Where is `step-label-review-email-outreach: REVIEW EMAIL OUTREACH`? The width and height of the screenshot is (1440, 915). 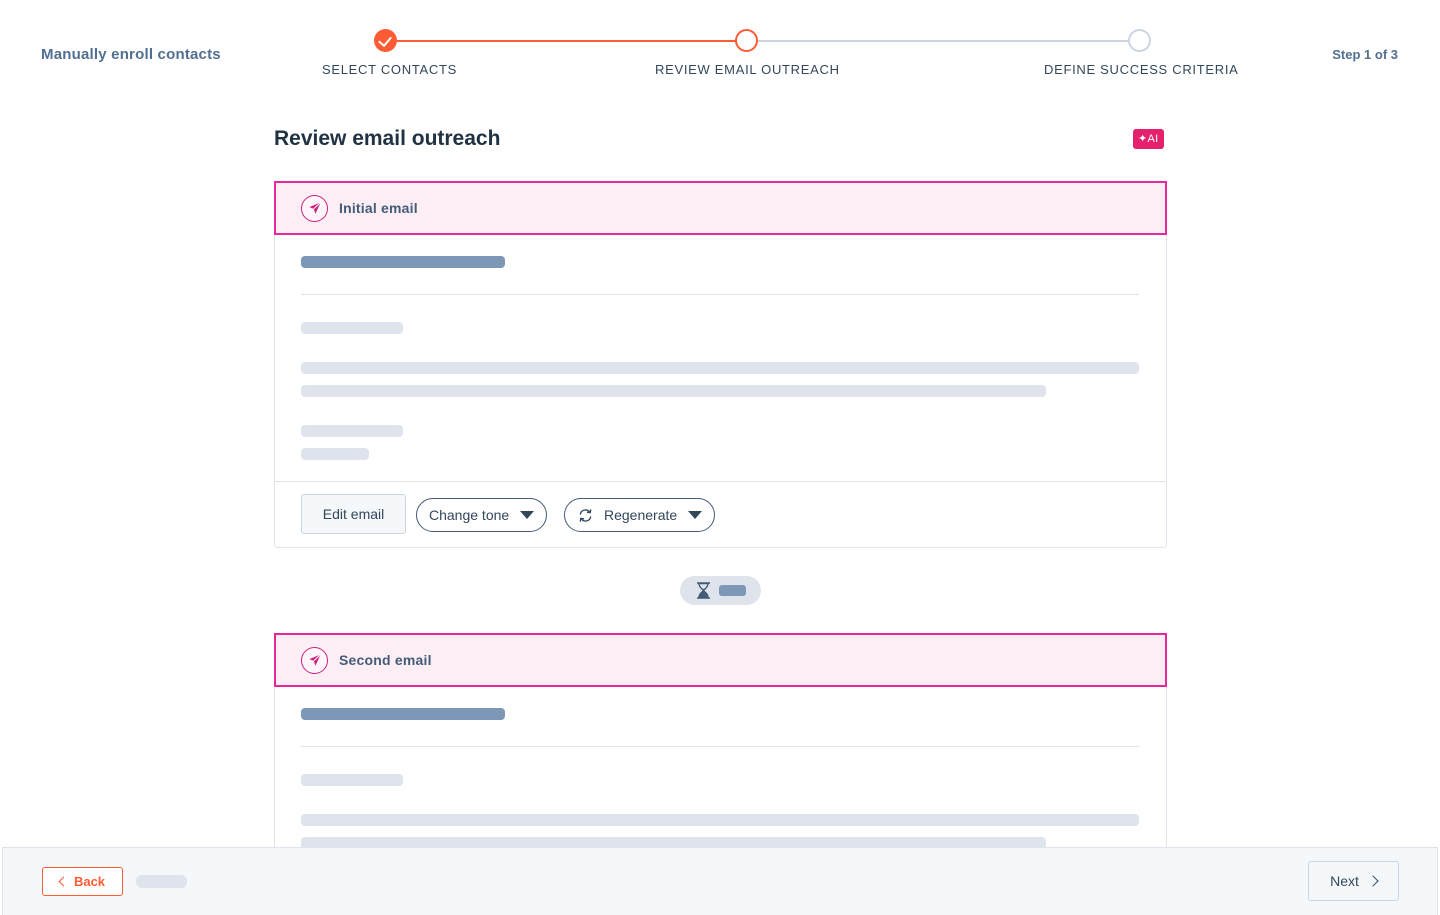
step-label-review-email-outreach: REVIEW EMAIL OUTREACH is located at coordinates (747, 69).